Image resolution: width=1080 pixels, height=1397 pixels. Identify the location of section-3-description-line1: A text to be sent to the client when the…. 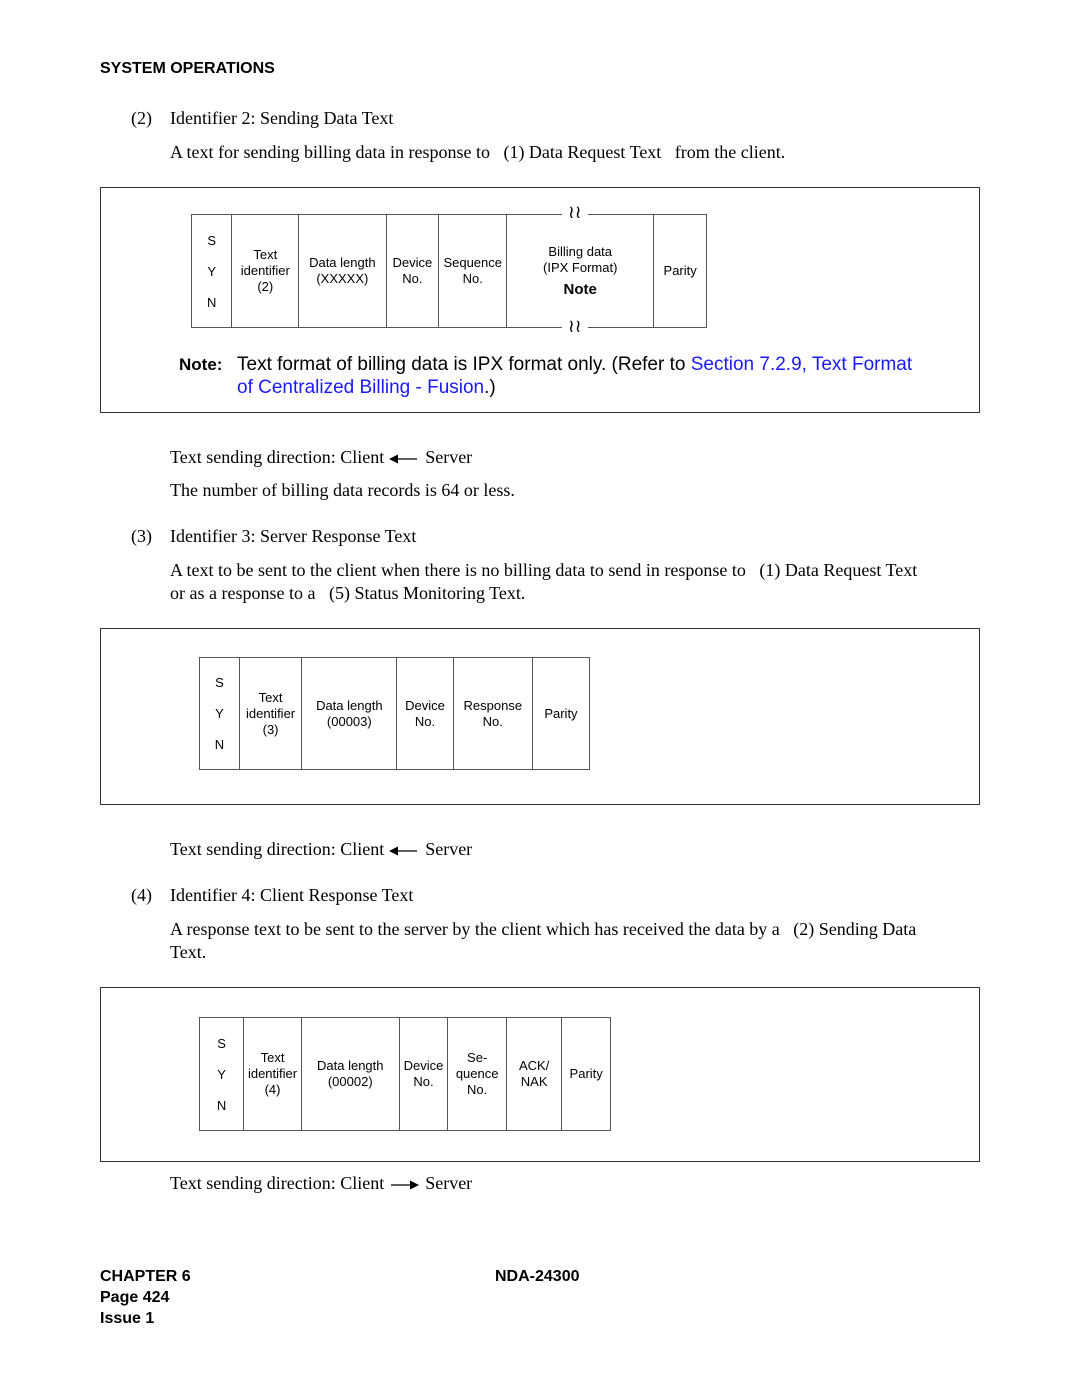
(544, 570).